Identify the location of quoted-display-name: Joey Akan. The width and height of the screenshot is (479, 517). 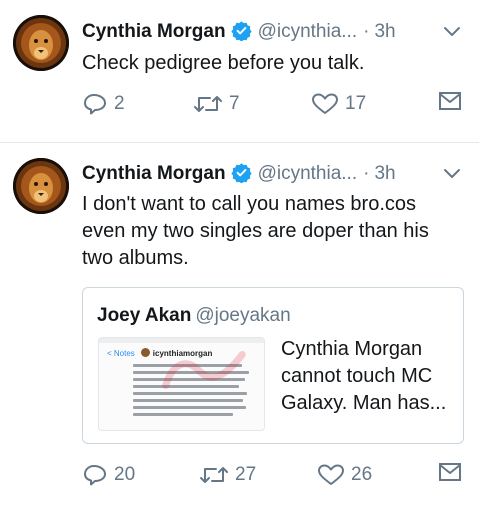
(144, 315).